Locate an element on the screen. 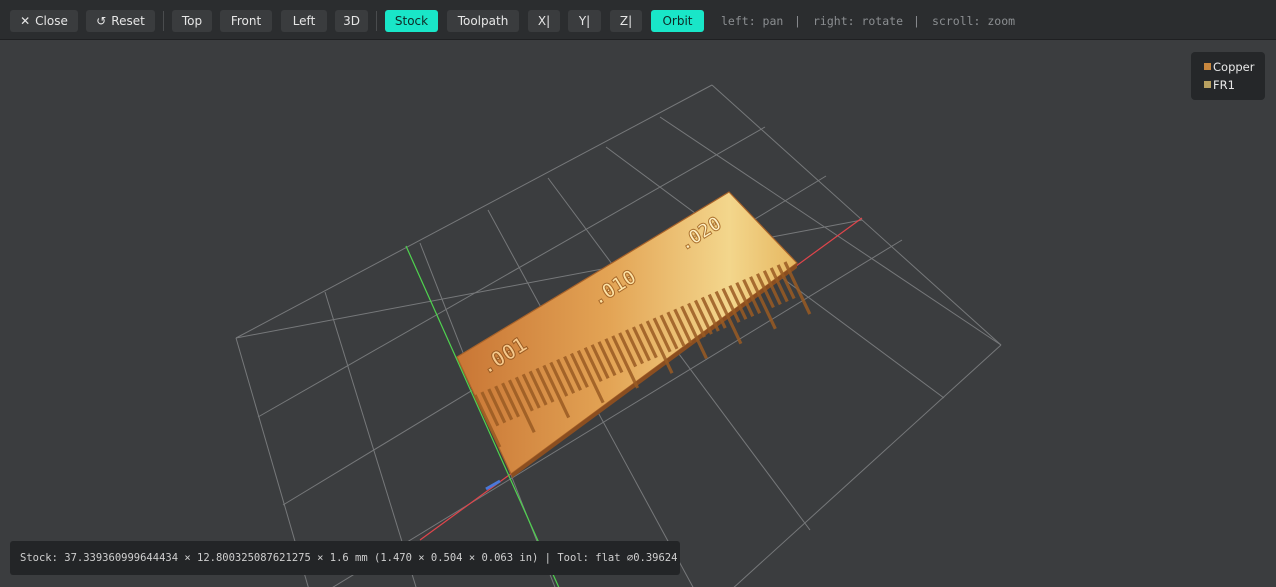 The width and height of the screenshot is (1276, 587). close-label: Close is located at coordinates (51, 21).